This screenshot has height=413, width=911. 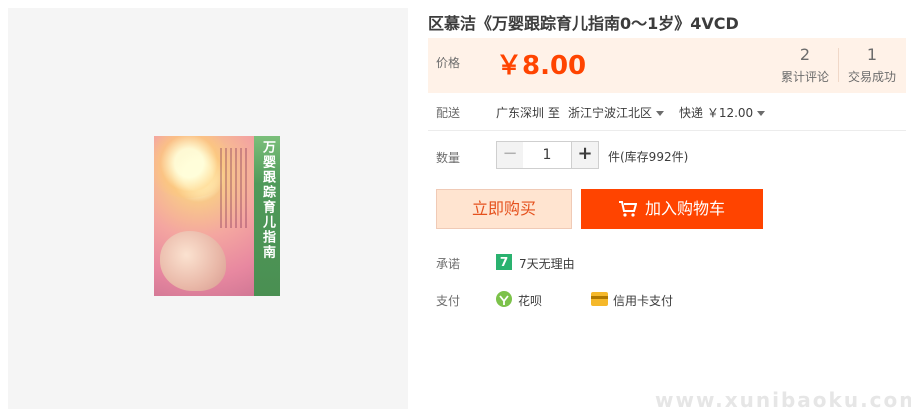 I want to click on cover-baby-photo, so click(x=193, y=261).